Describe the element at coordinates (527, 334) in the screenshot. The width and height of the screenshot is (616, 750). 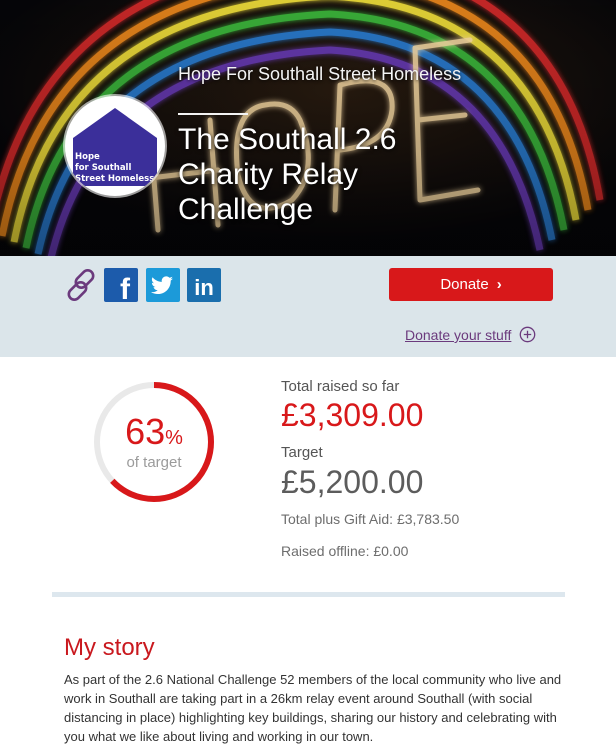
I see `plus-circle-icon` at that location.